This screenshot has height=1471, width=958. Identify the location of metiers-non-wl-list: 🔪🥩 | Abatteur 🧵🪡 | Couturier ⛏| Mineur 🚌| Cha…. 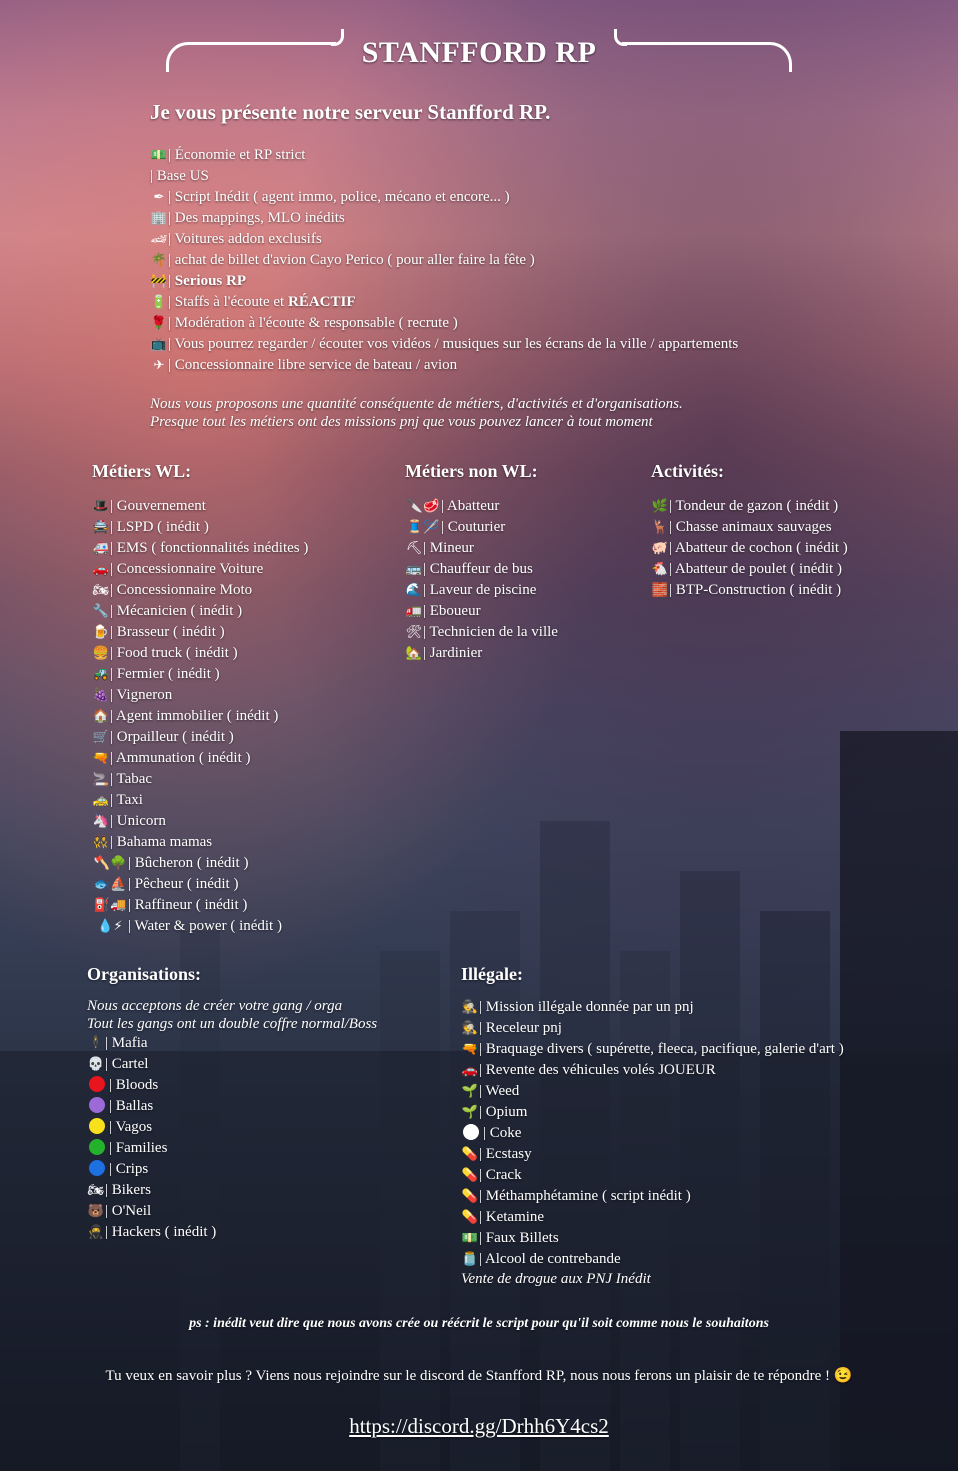
(481, 580).